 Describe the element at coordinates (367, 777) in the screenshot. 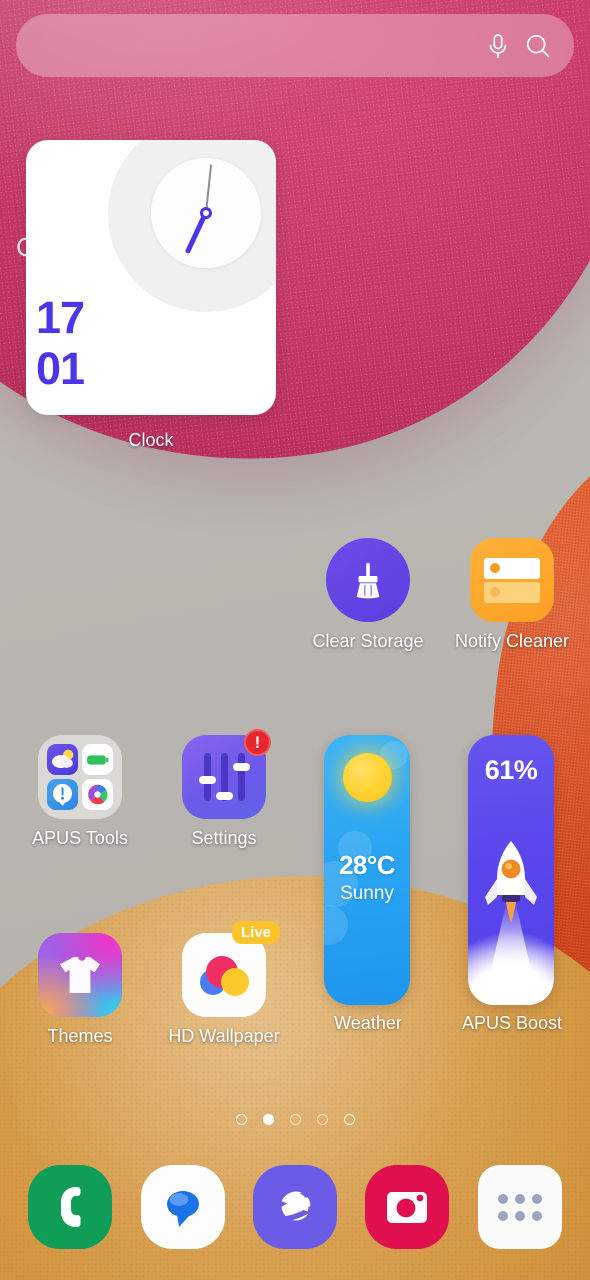

I see `sun-icon` at that location.